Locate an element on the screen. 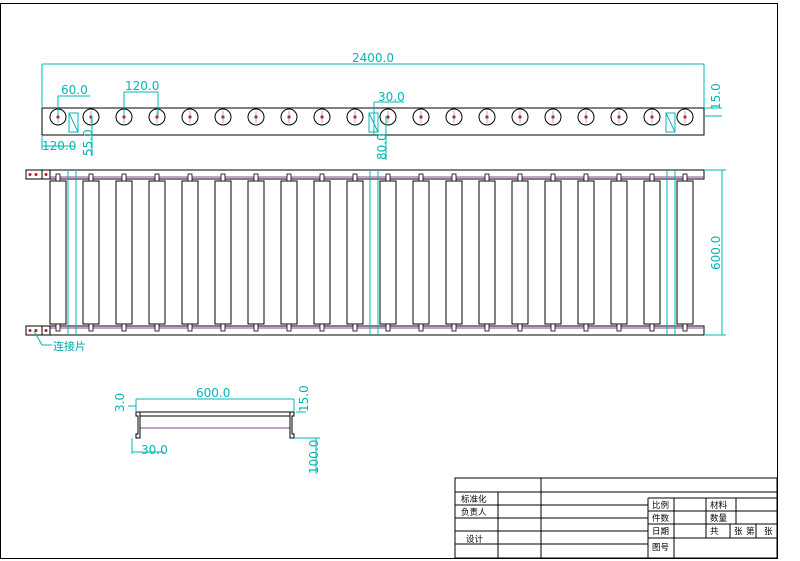  tb-pieces: 件数 is located at coordinates (661, 518).